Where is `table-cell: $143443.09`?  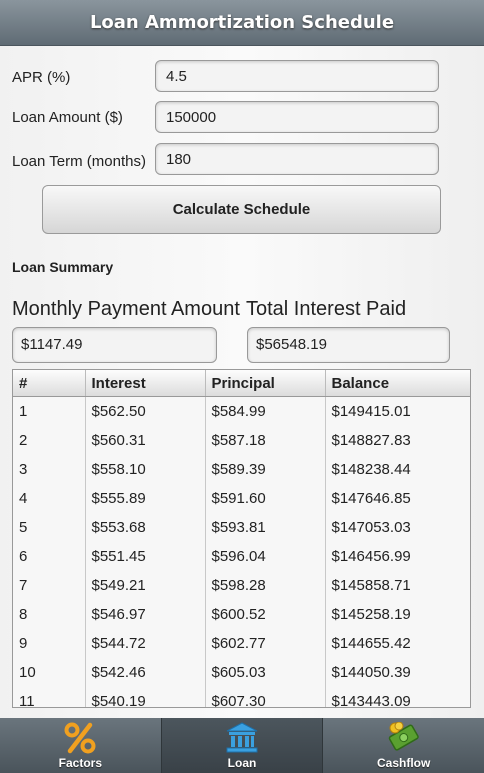
table-cell: $143443.09 is located at coordinates (371, 700).